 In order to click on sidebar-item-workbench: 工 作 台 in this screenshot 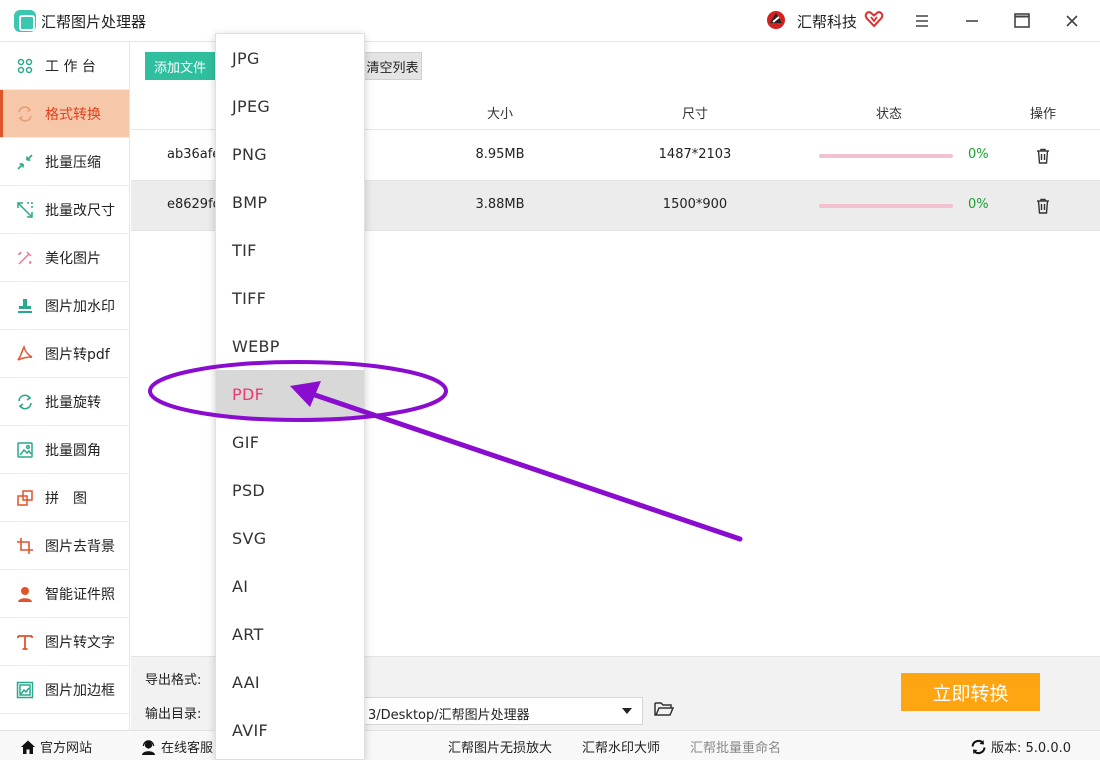, I will do `click(64, 66)`.